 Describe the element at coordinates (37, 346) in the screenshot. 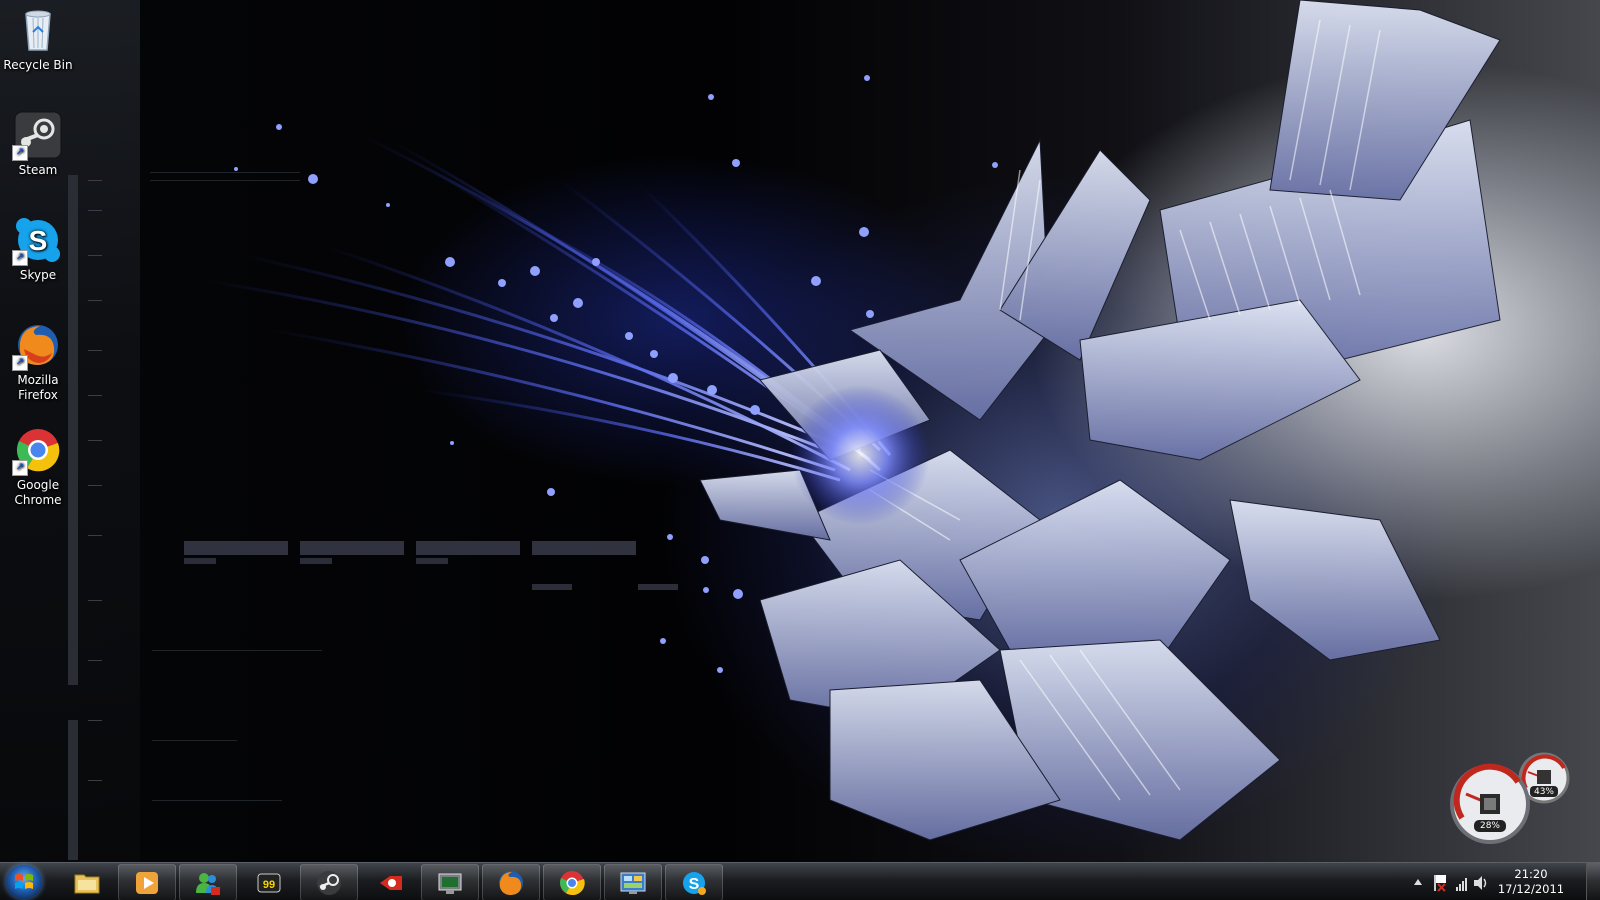

I see `firefox-icon: ↗` at that location.